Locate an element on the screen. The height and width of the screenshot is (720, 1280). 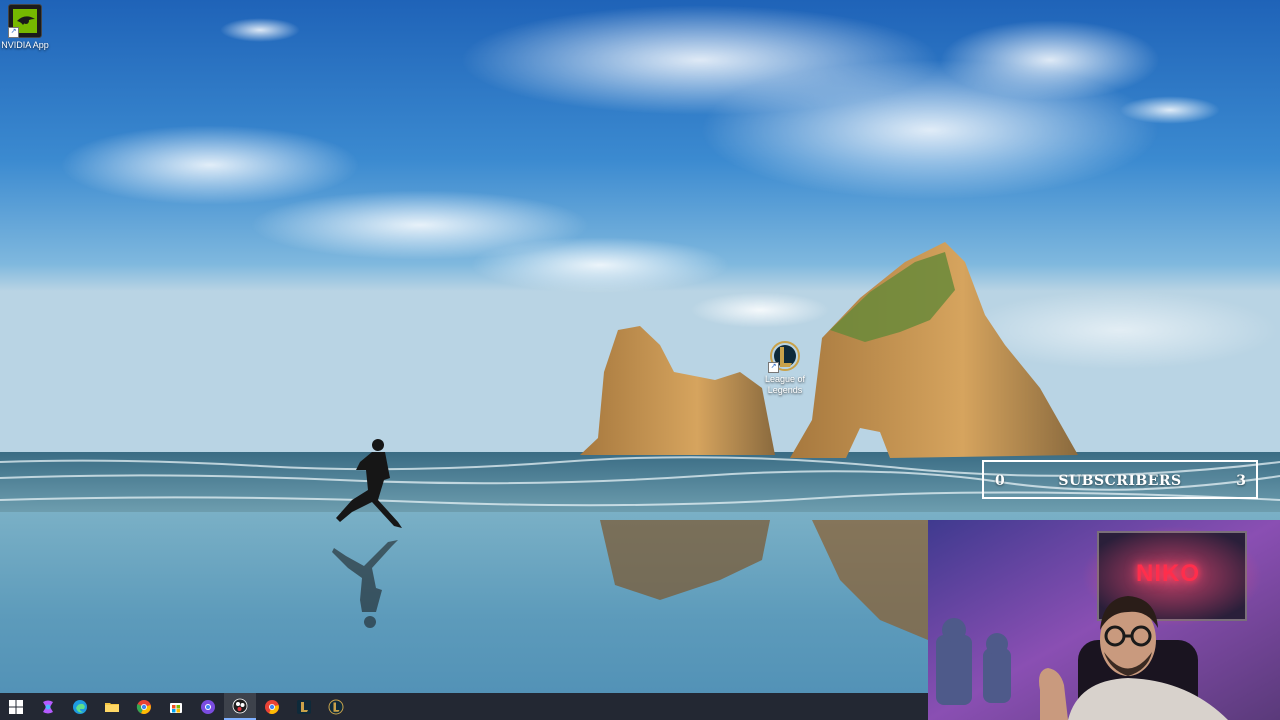
obs-studio-icon is located at coordinates (240, 705).